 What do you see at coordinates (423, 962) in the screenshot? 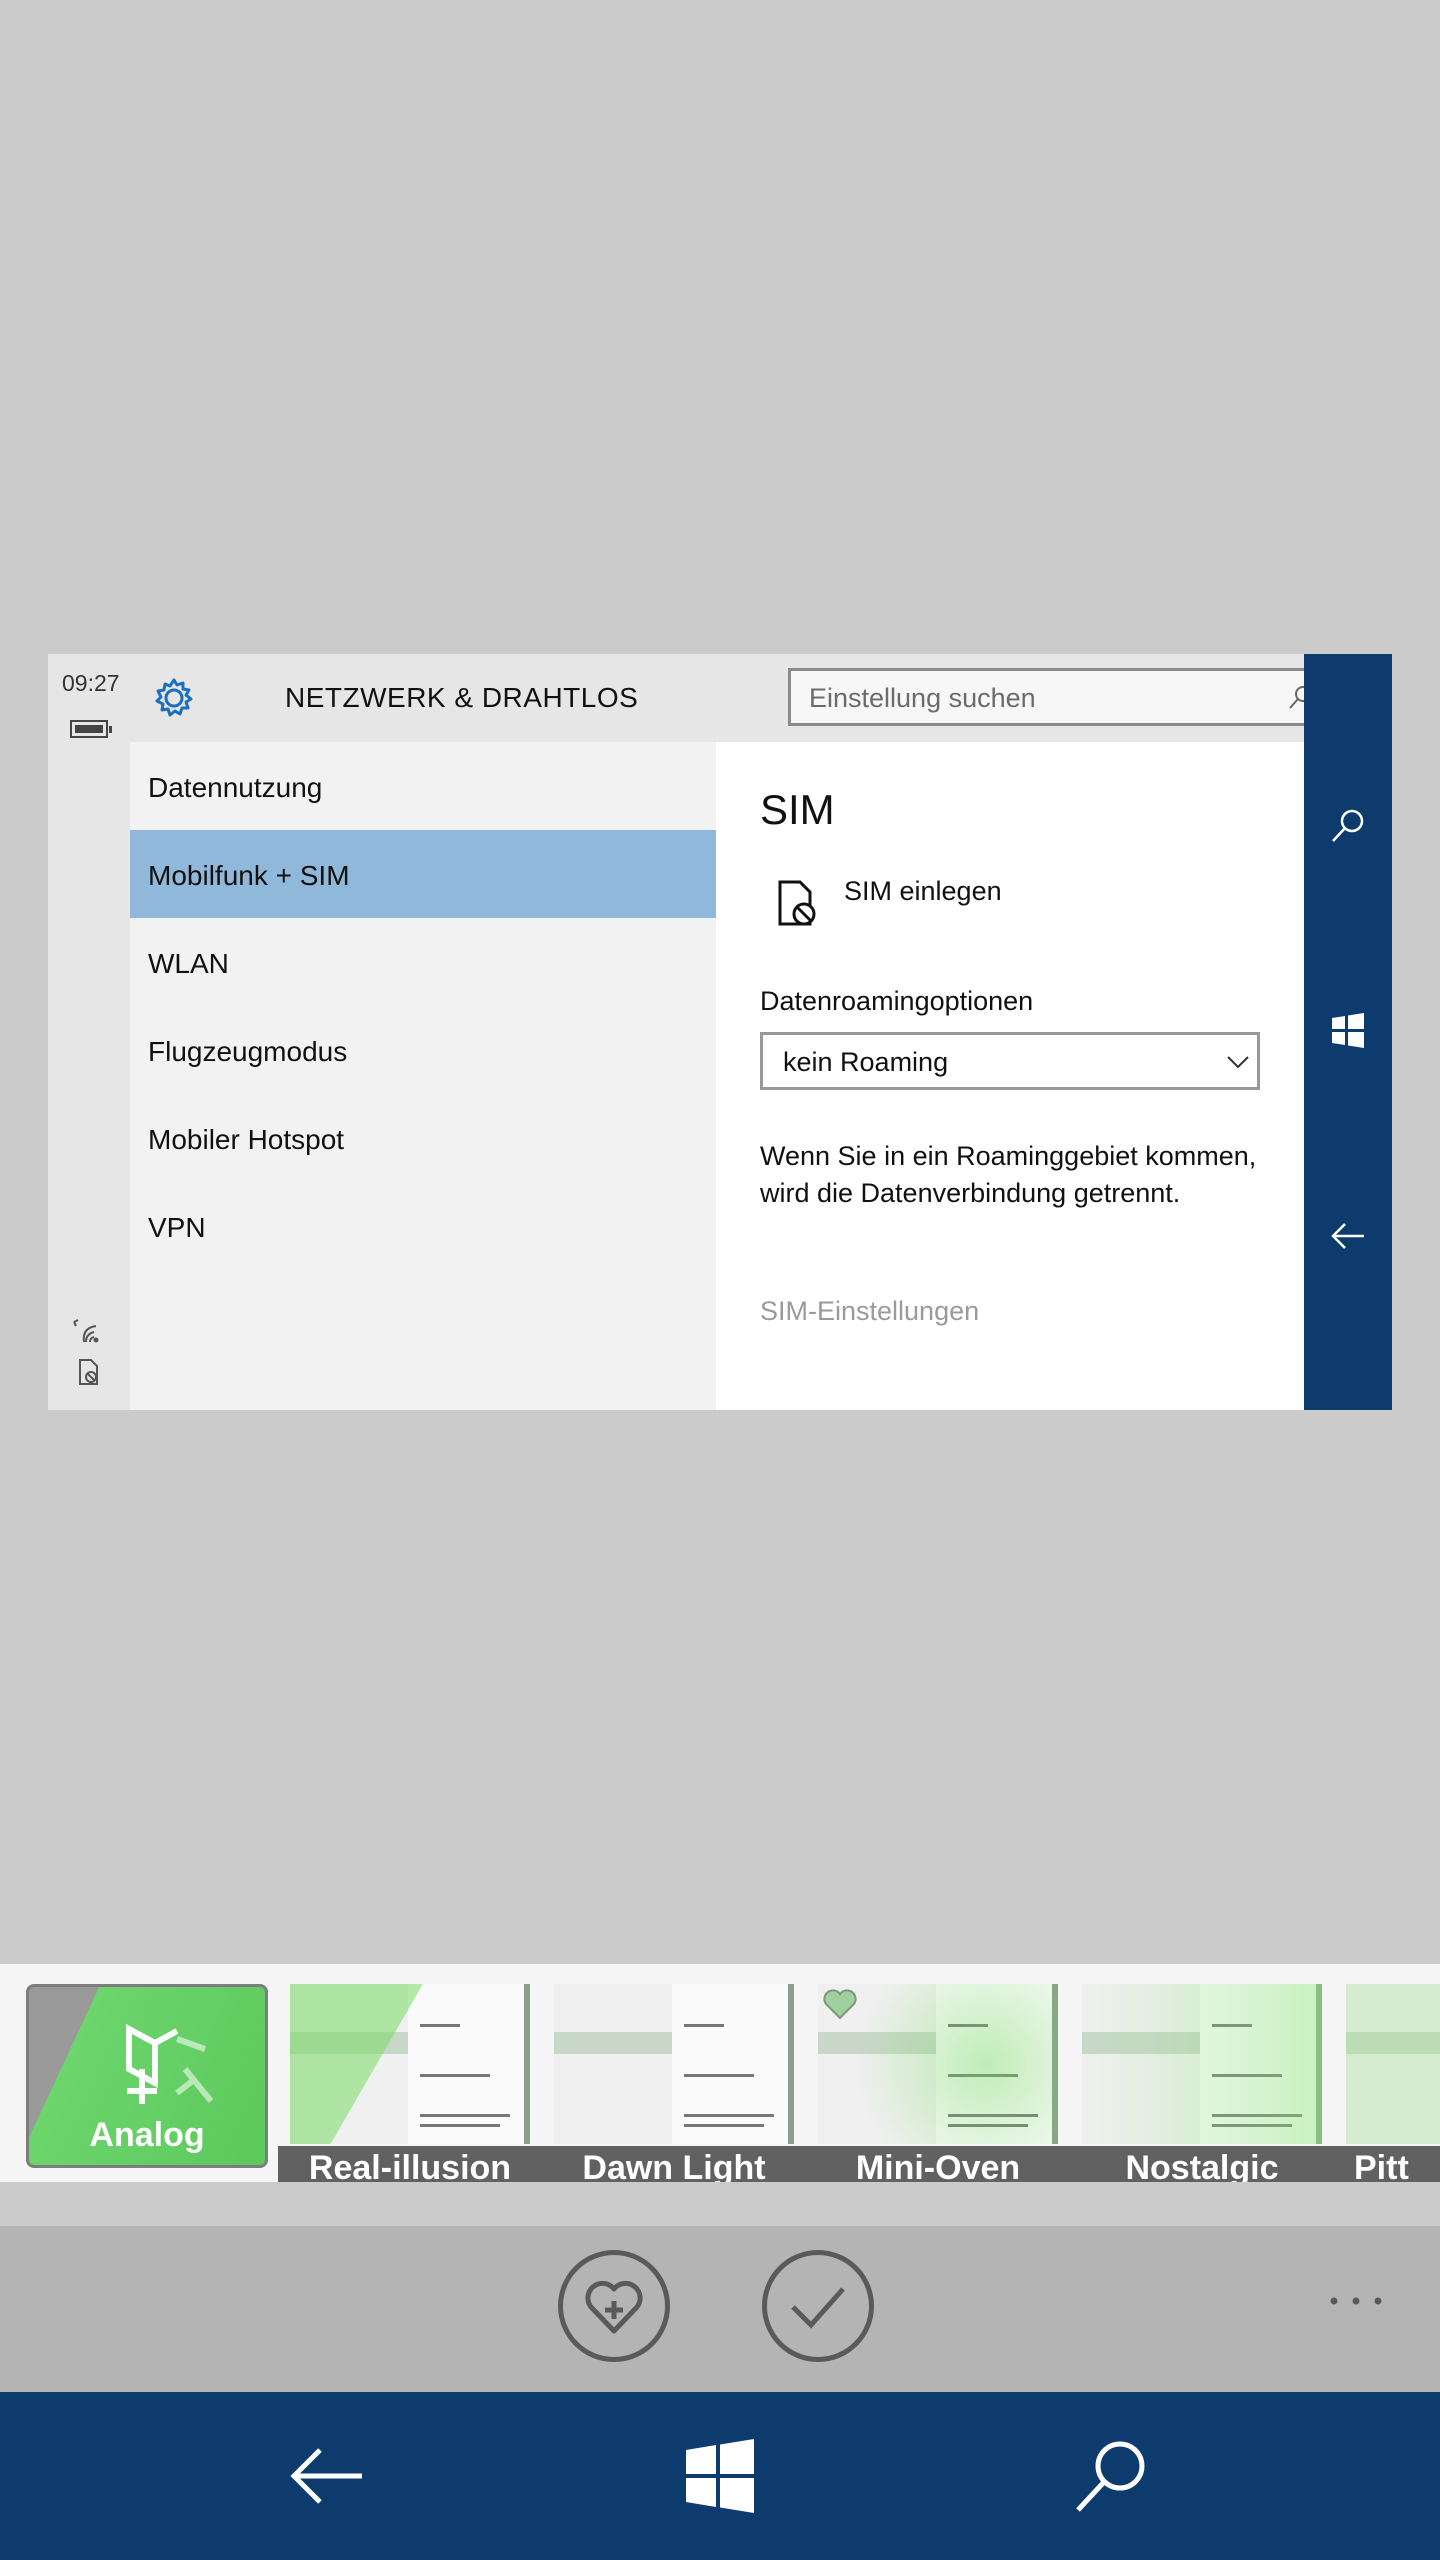
I see `nav-item-wlan: WLAN` at bounding box center [423, 962].